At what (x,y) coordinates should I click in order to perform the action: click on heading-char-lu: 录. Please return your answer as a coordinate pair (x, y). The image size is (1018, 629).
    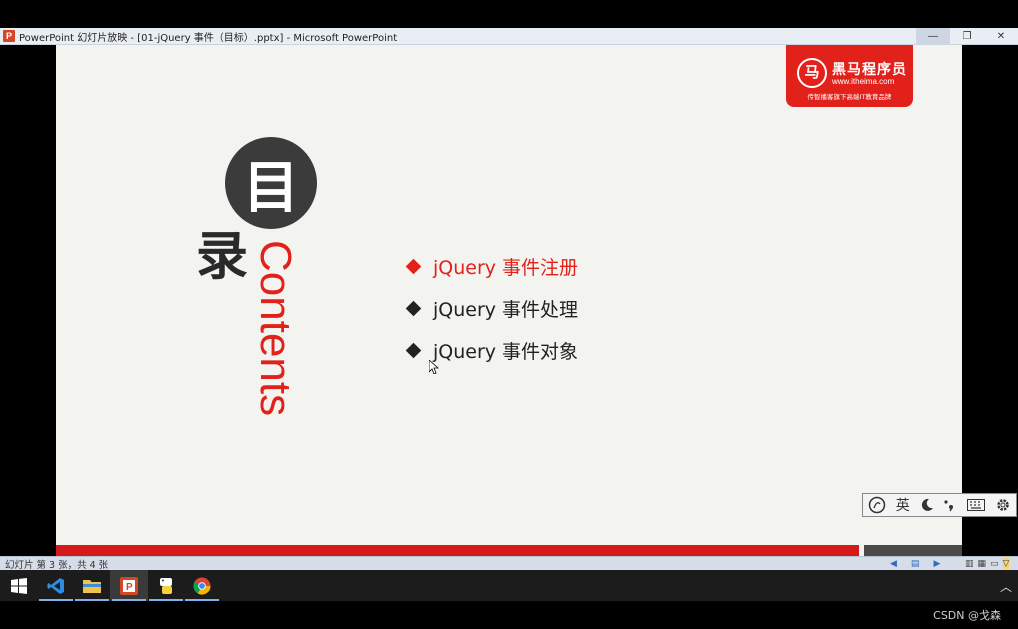
    Looking at the image, I should click on (222, 257).